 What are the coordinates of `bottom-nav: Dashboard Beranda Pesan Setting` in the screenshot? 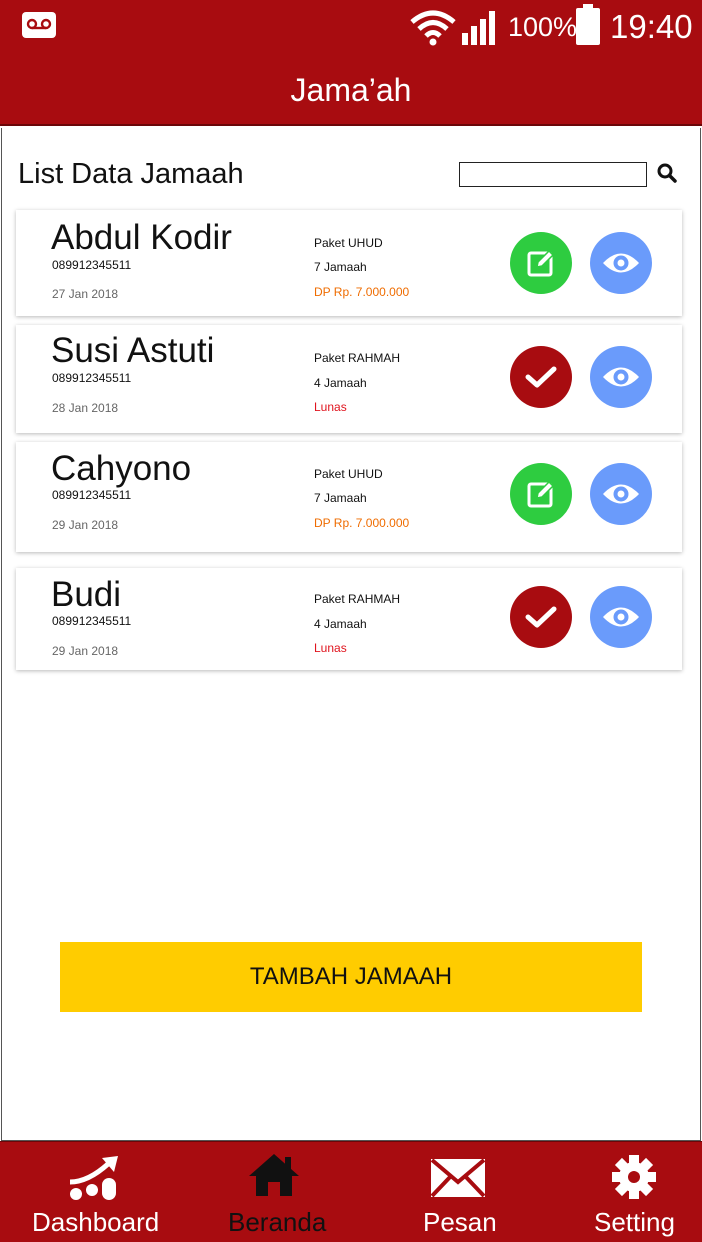 It's located at (351, 1191).